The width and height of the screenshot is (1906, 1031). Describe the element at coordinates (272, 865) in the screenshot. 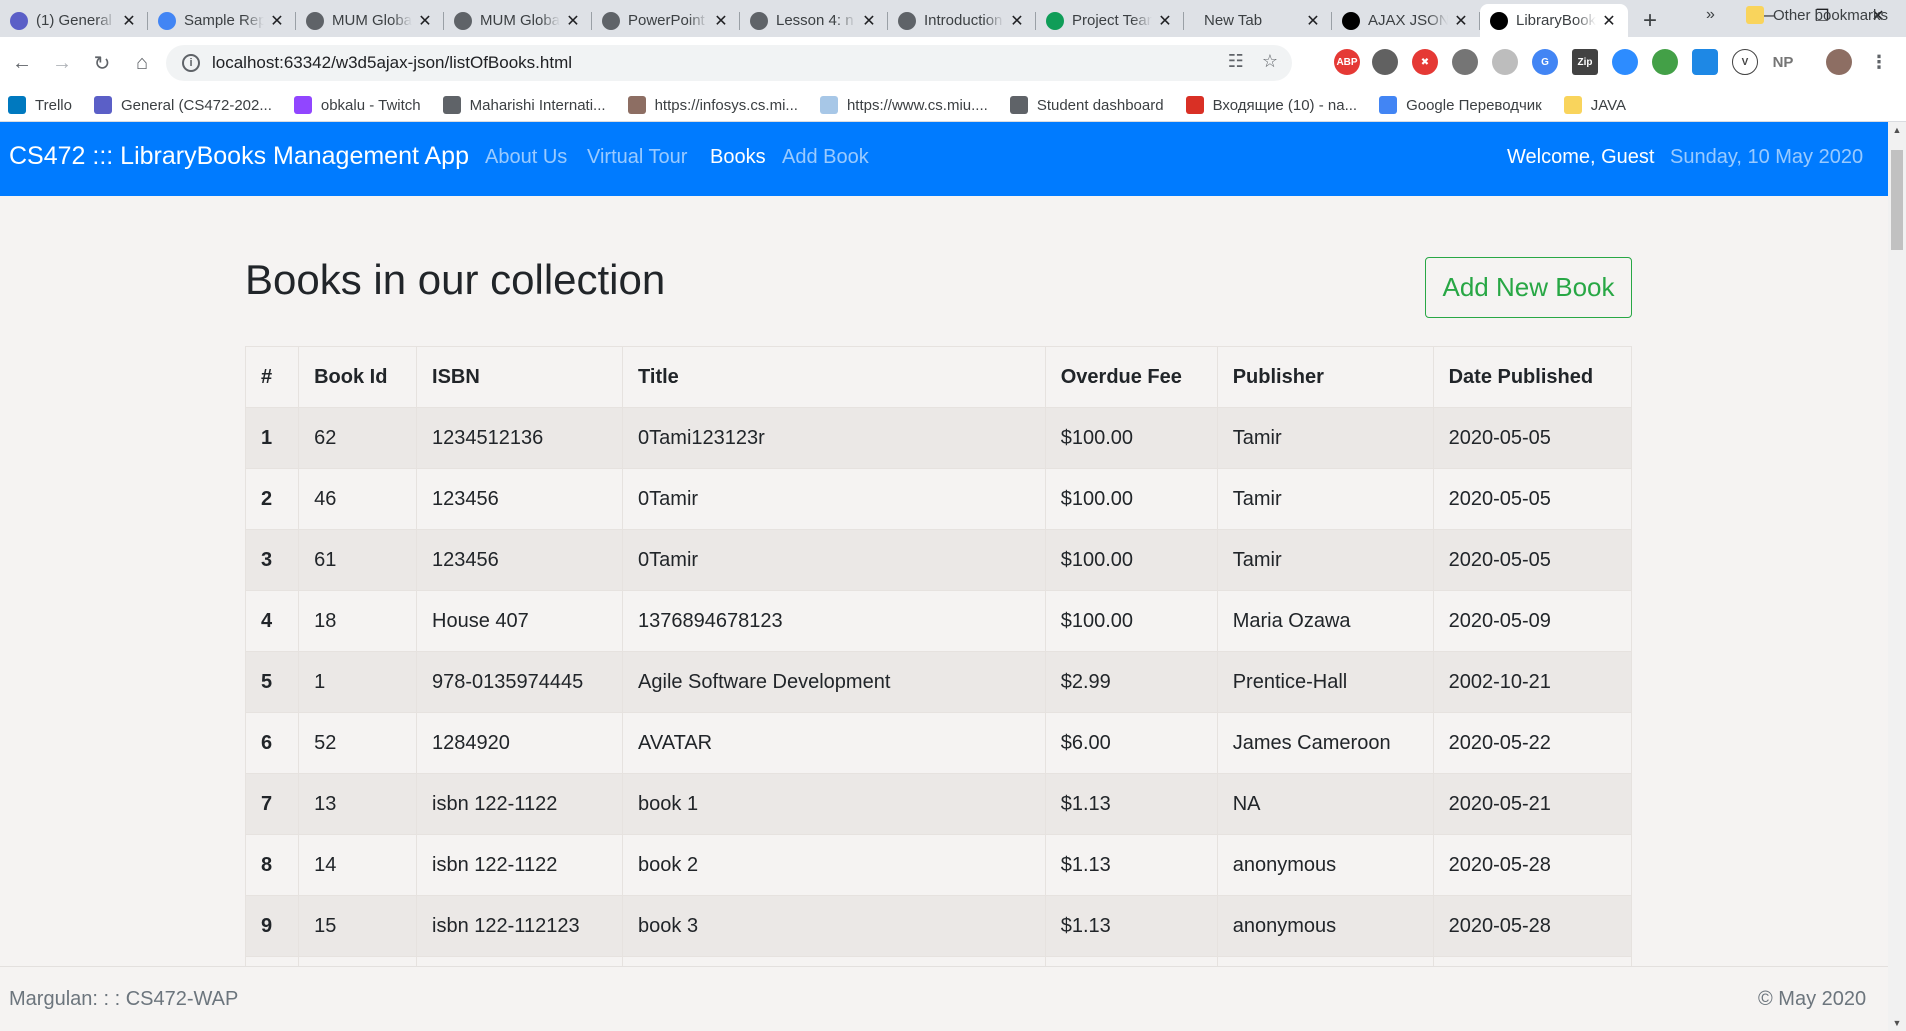

I see `cell-index: 8` at that location.